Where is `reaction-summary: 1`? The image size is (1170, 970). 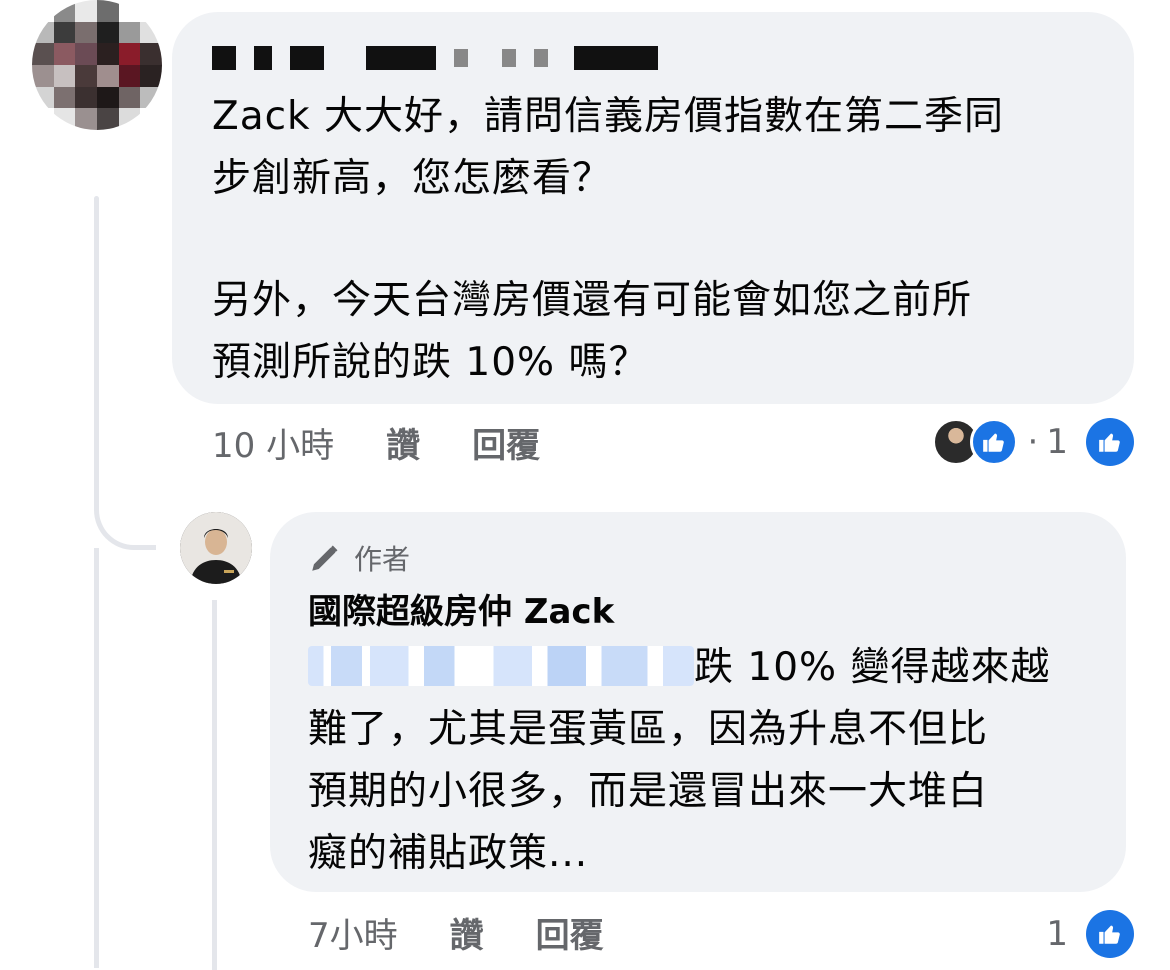
reaction-summary: 1 is located at coordinates (1090, 934).